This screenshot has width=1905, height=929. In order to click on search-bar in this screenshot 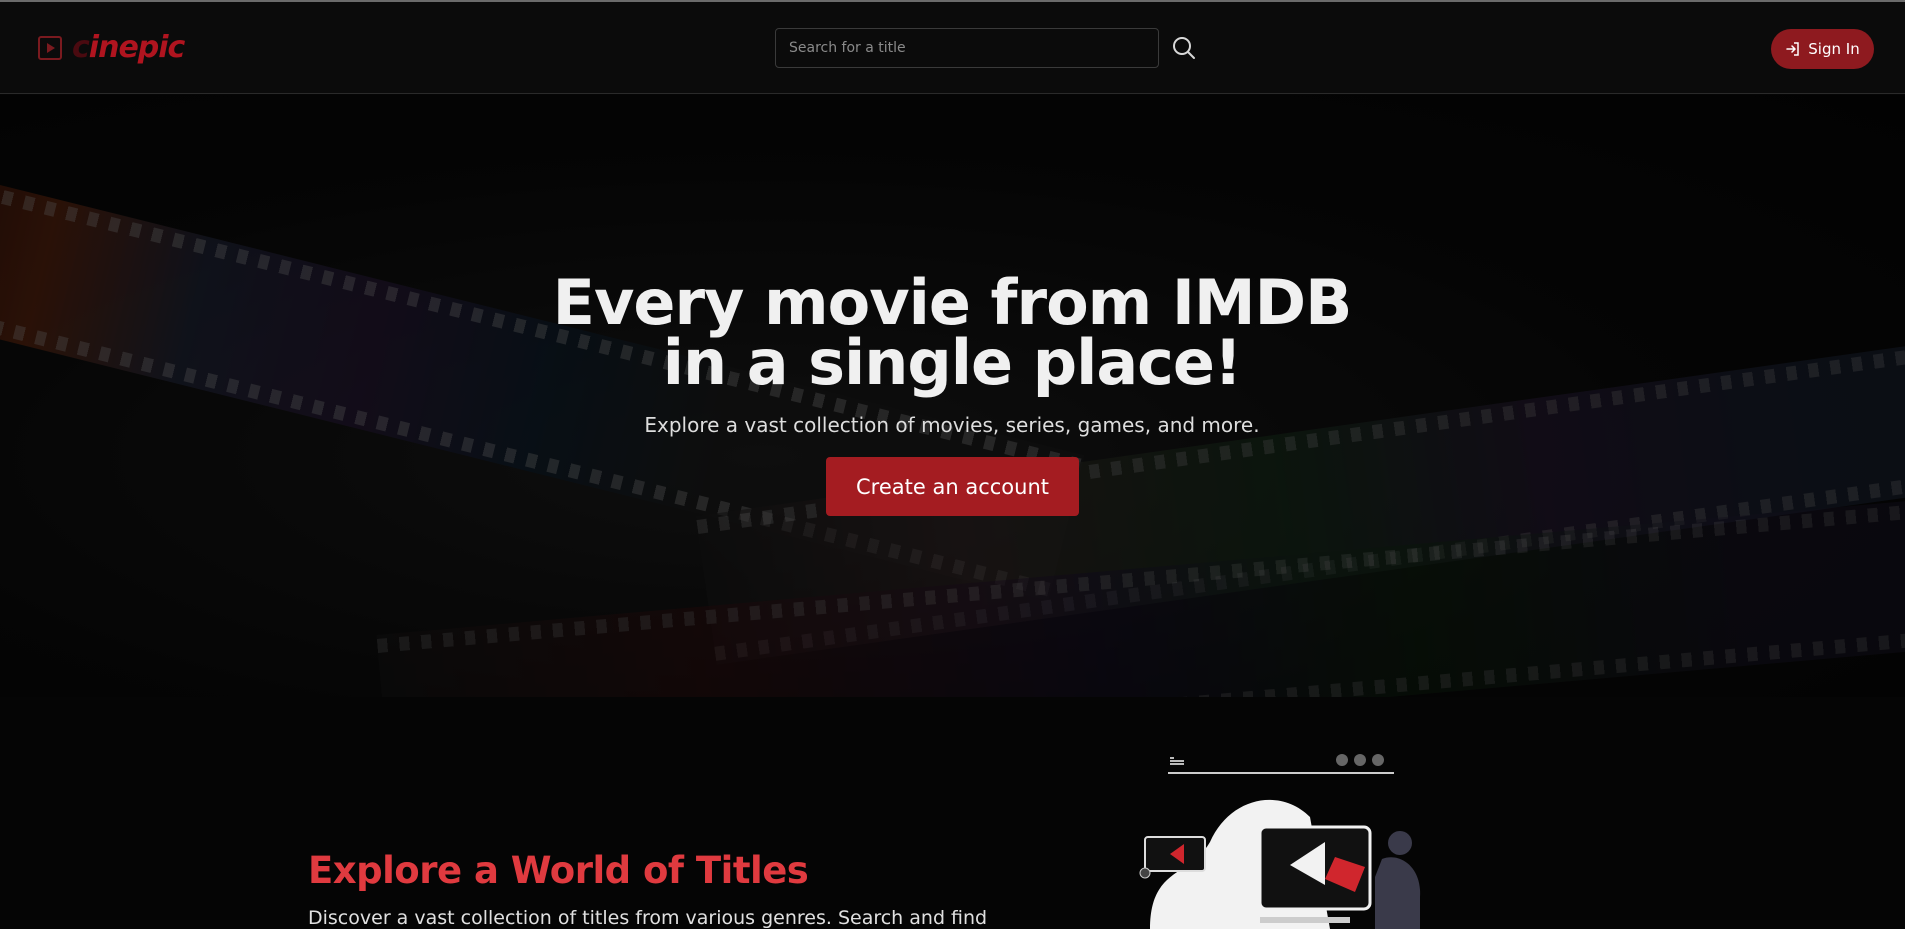, I will do `click(986, 48)`.